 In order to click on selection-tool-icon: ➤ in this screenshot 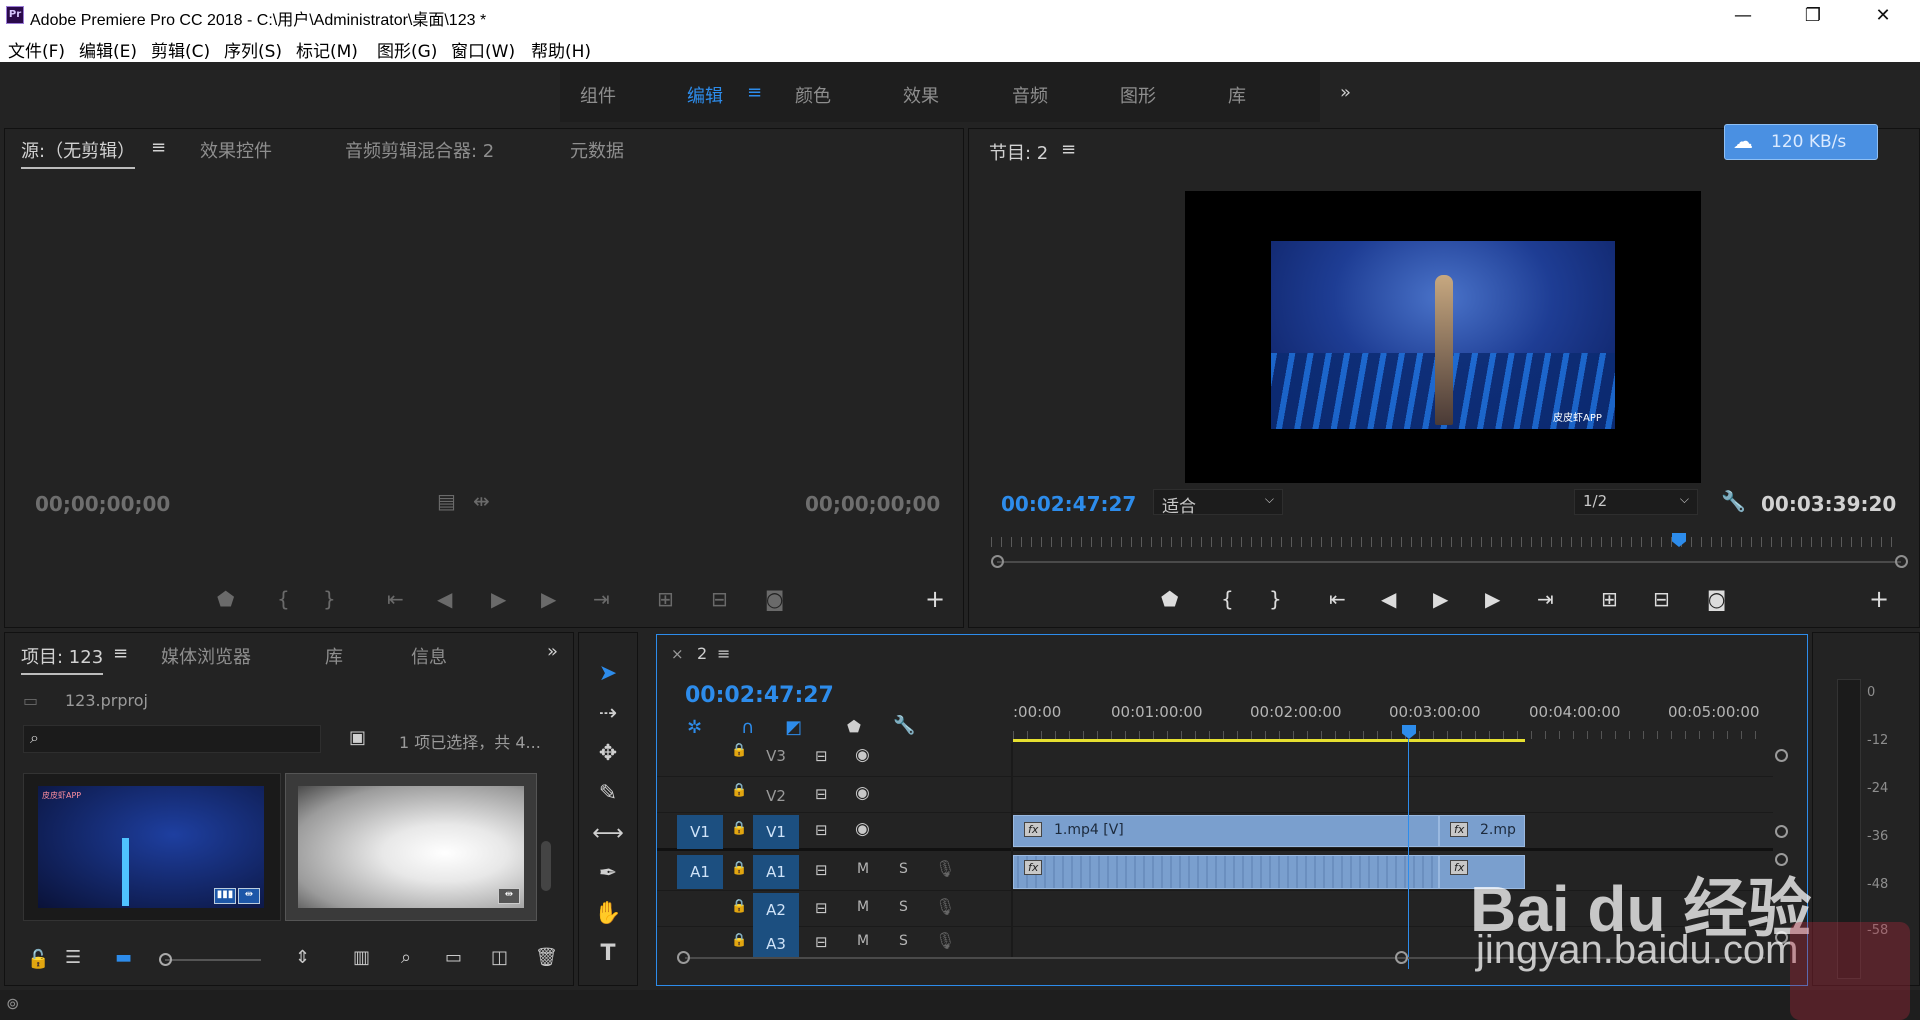, I will do `click(608, 674)`.